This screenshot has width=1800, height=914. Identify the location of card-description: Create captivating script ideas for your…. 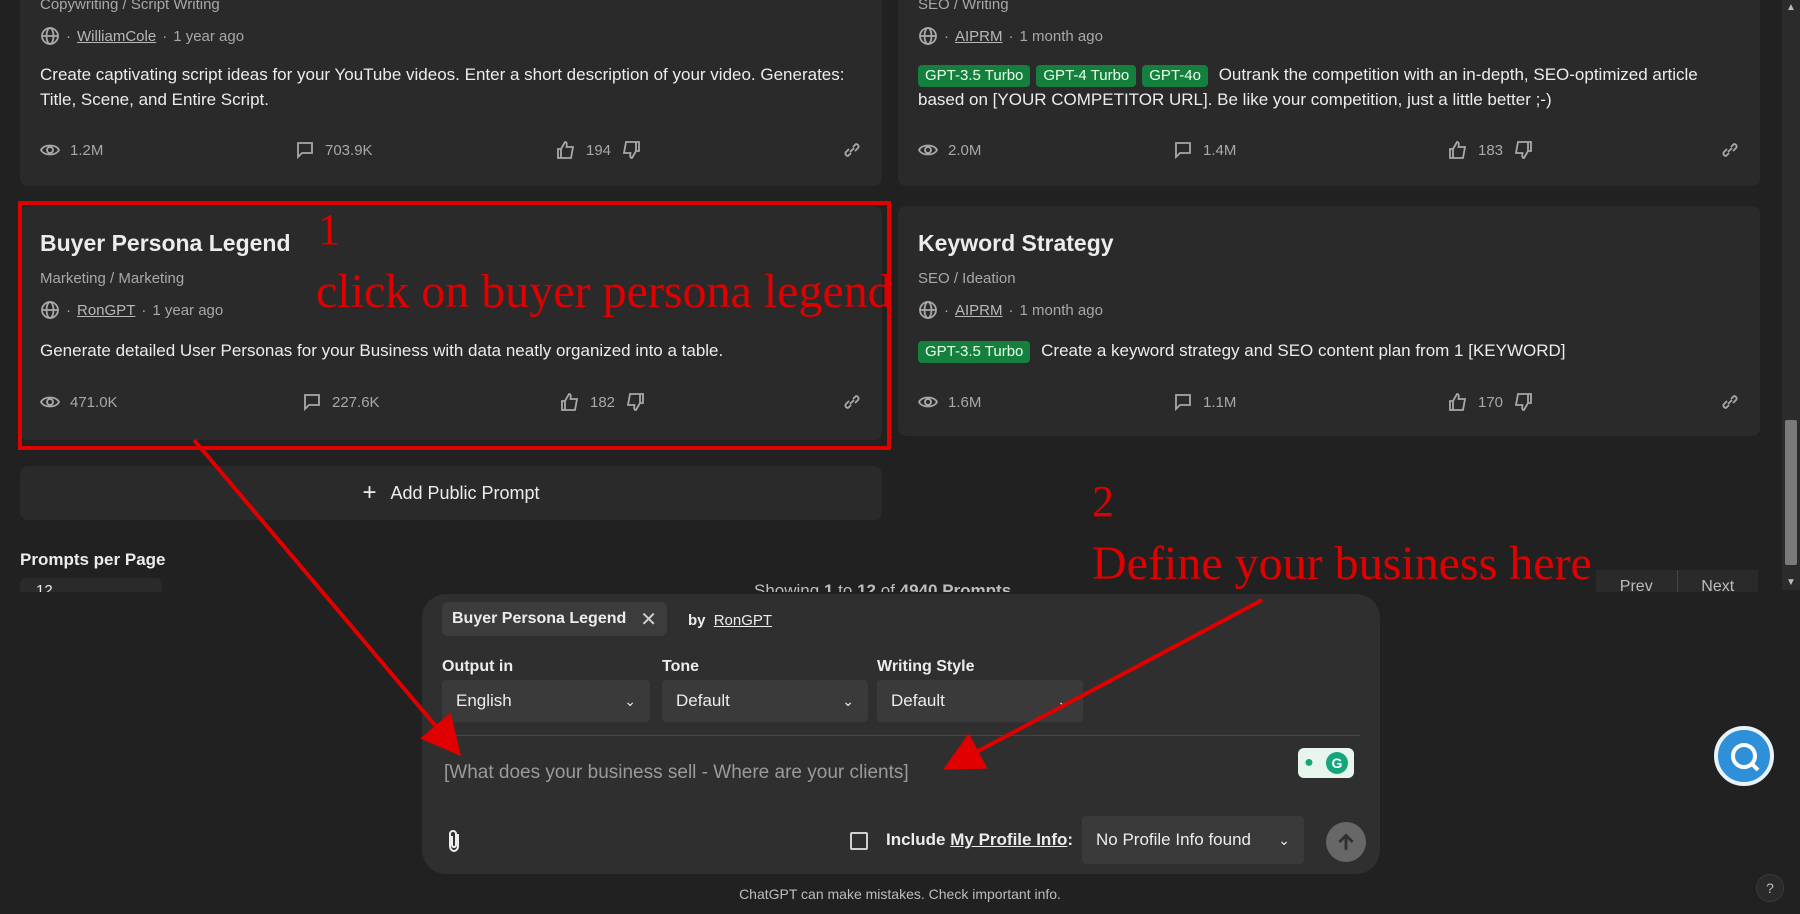
(442, 87).